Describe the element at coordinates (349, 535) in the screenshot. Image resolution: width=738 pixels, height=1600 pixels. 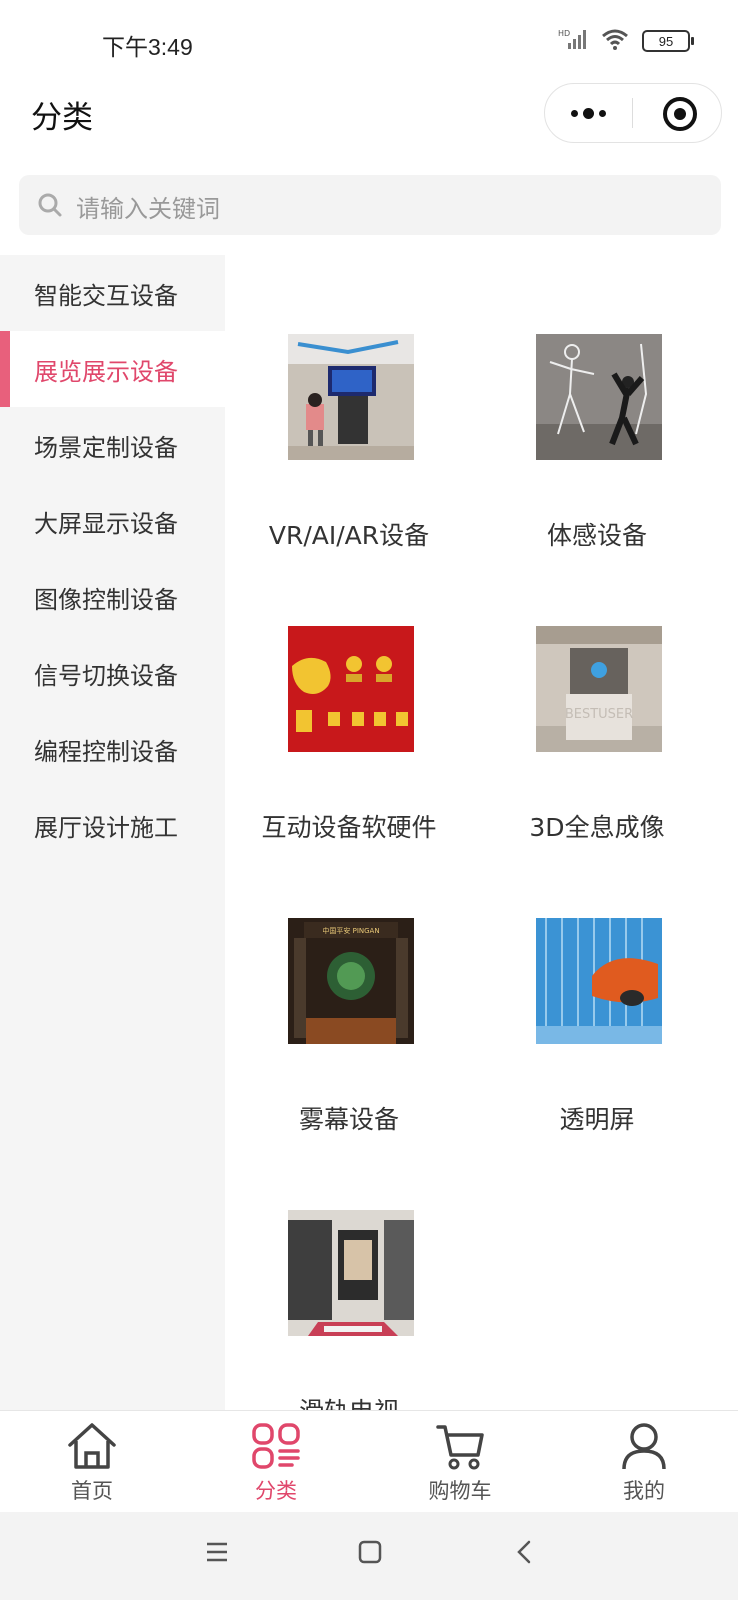
I see `product-label: VR/AI/AR设备` at that location.